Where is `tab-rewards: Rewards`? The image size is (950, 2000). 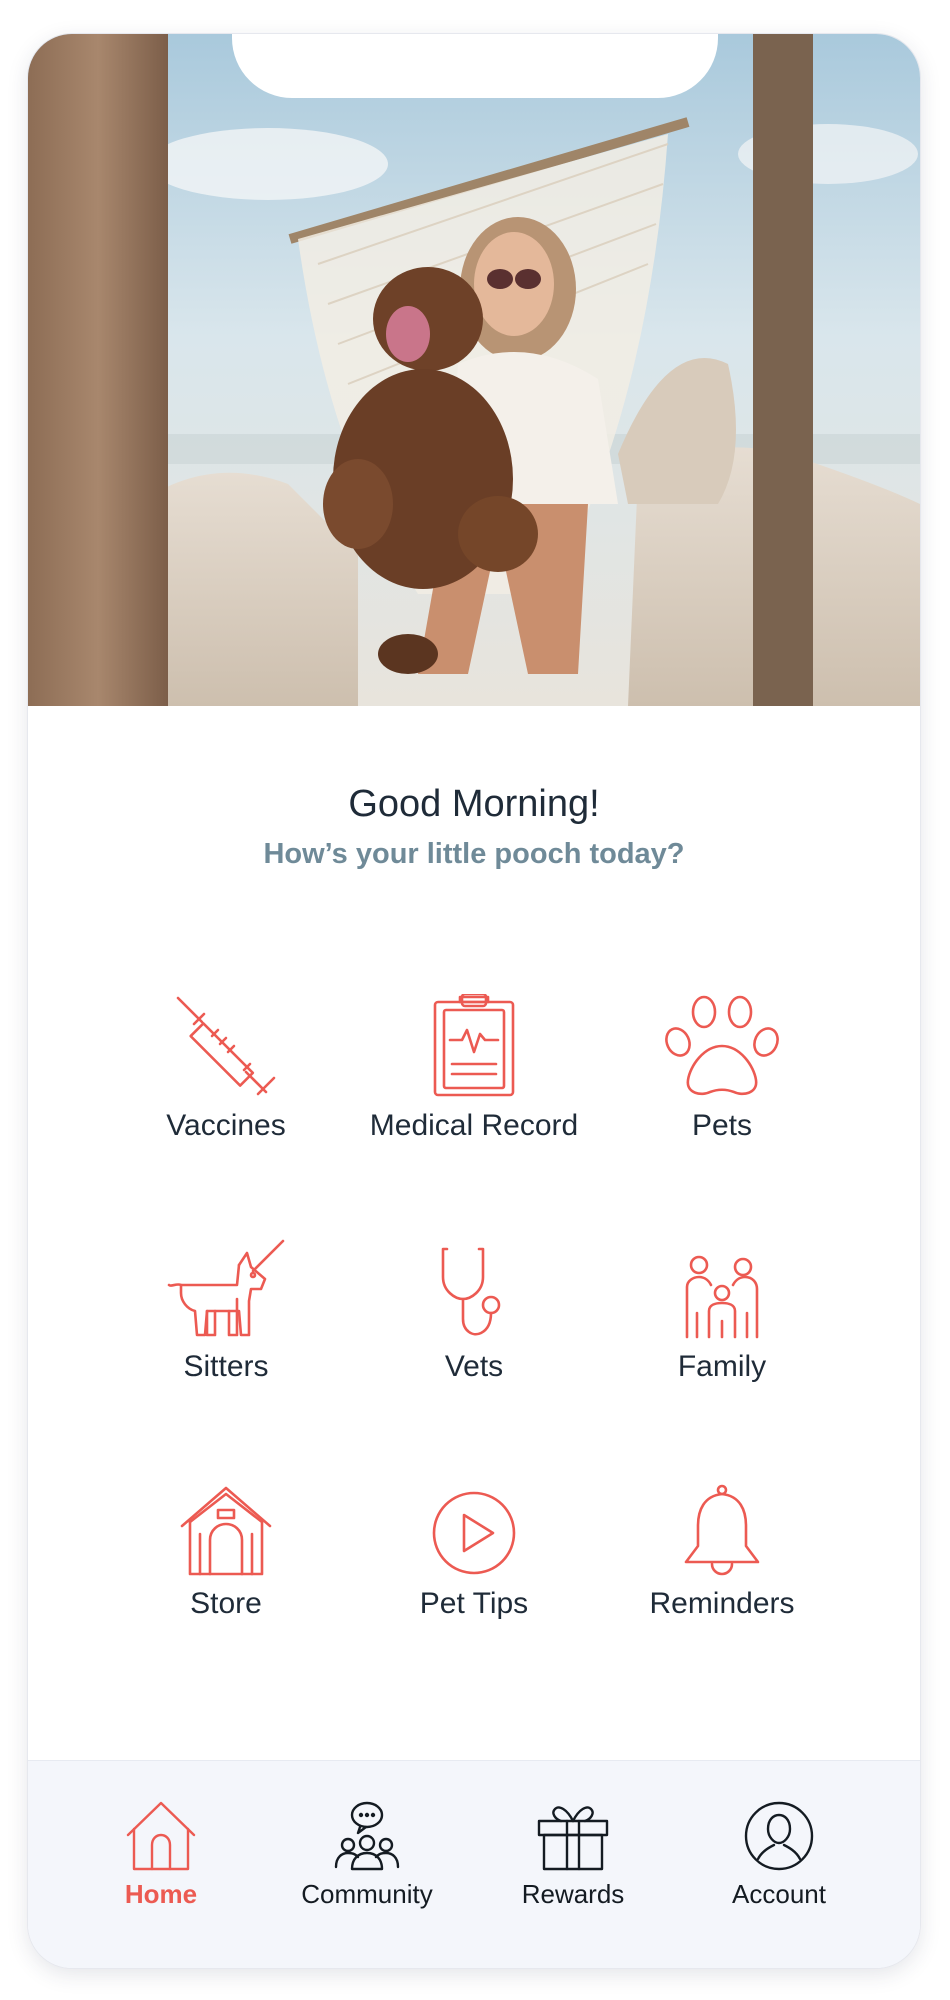
tab-rewards: Rewards is located at coordinates (573, 1846).